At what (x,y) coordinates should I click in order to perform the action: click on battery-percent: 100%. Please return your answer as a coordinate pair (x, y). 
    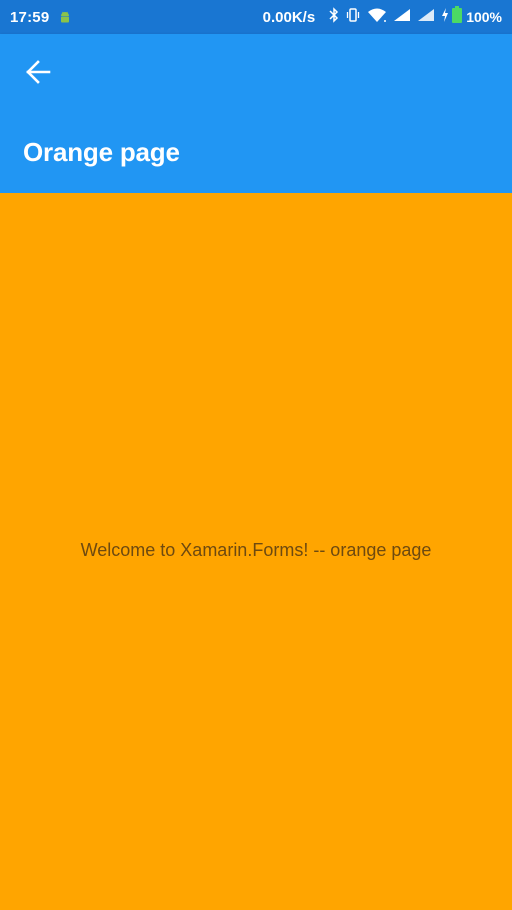
    Looking at the image, I should click on (484, 17).